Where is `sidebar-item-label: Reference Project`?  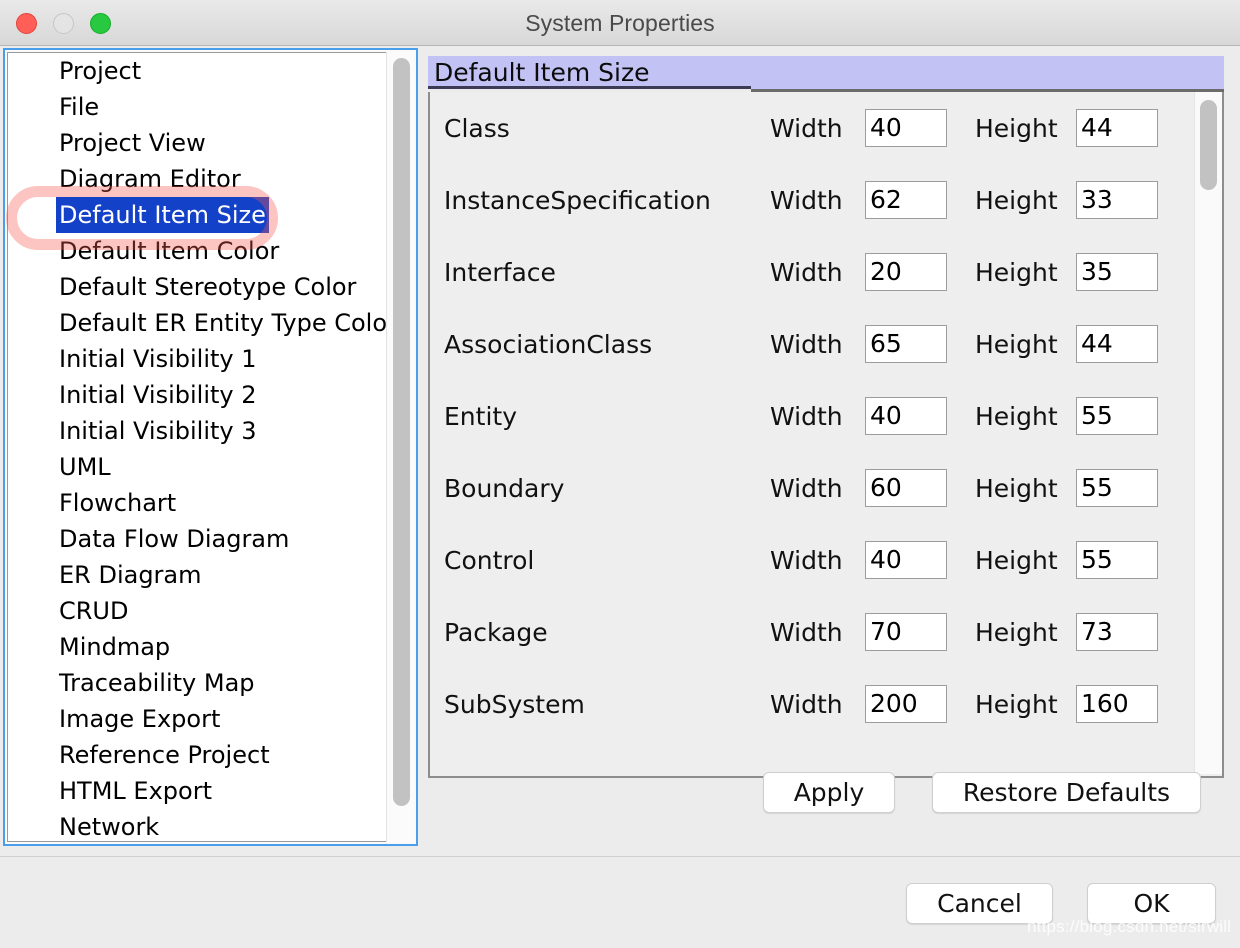
sidebar-item-label: Reference Project is located at coordinates (164, 755).